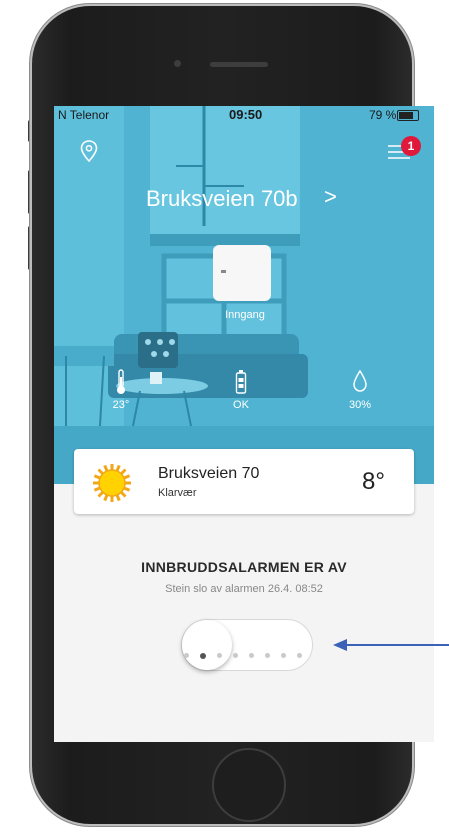 Image resolution: width=449 pixels, height=832 pixels. Describe the element at coordinates (408, 115) in the screenshot. I see `battery-status-icon` at that location.